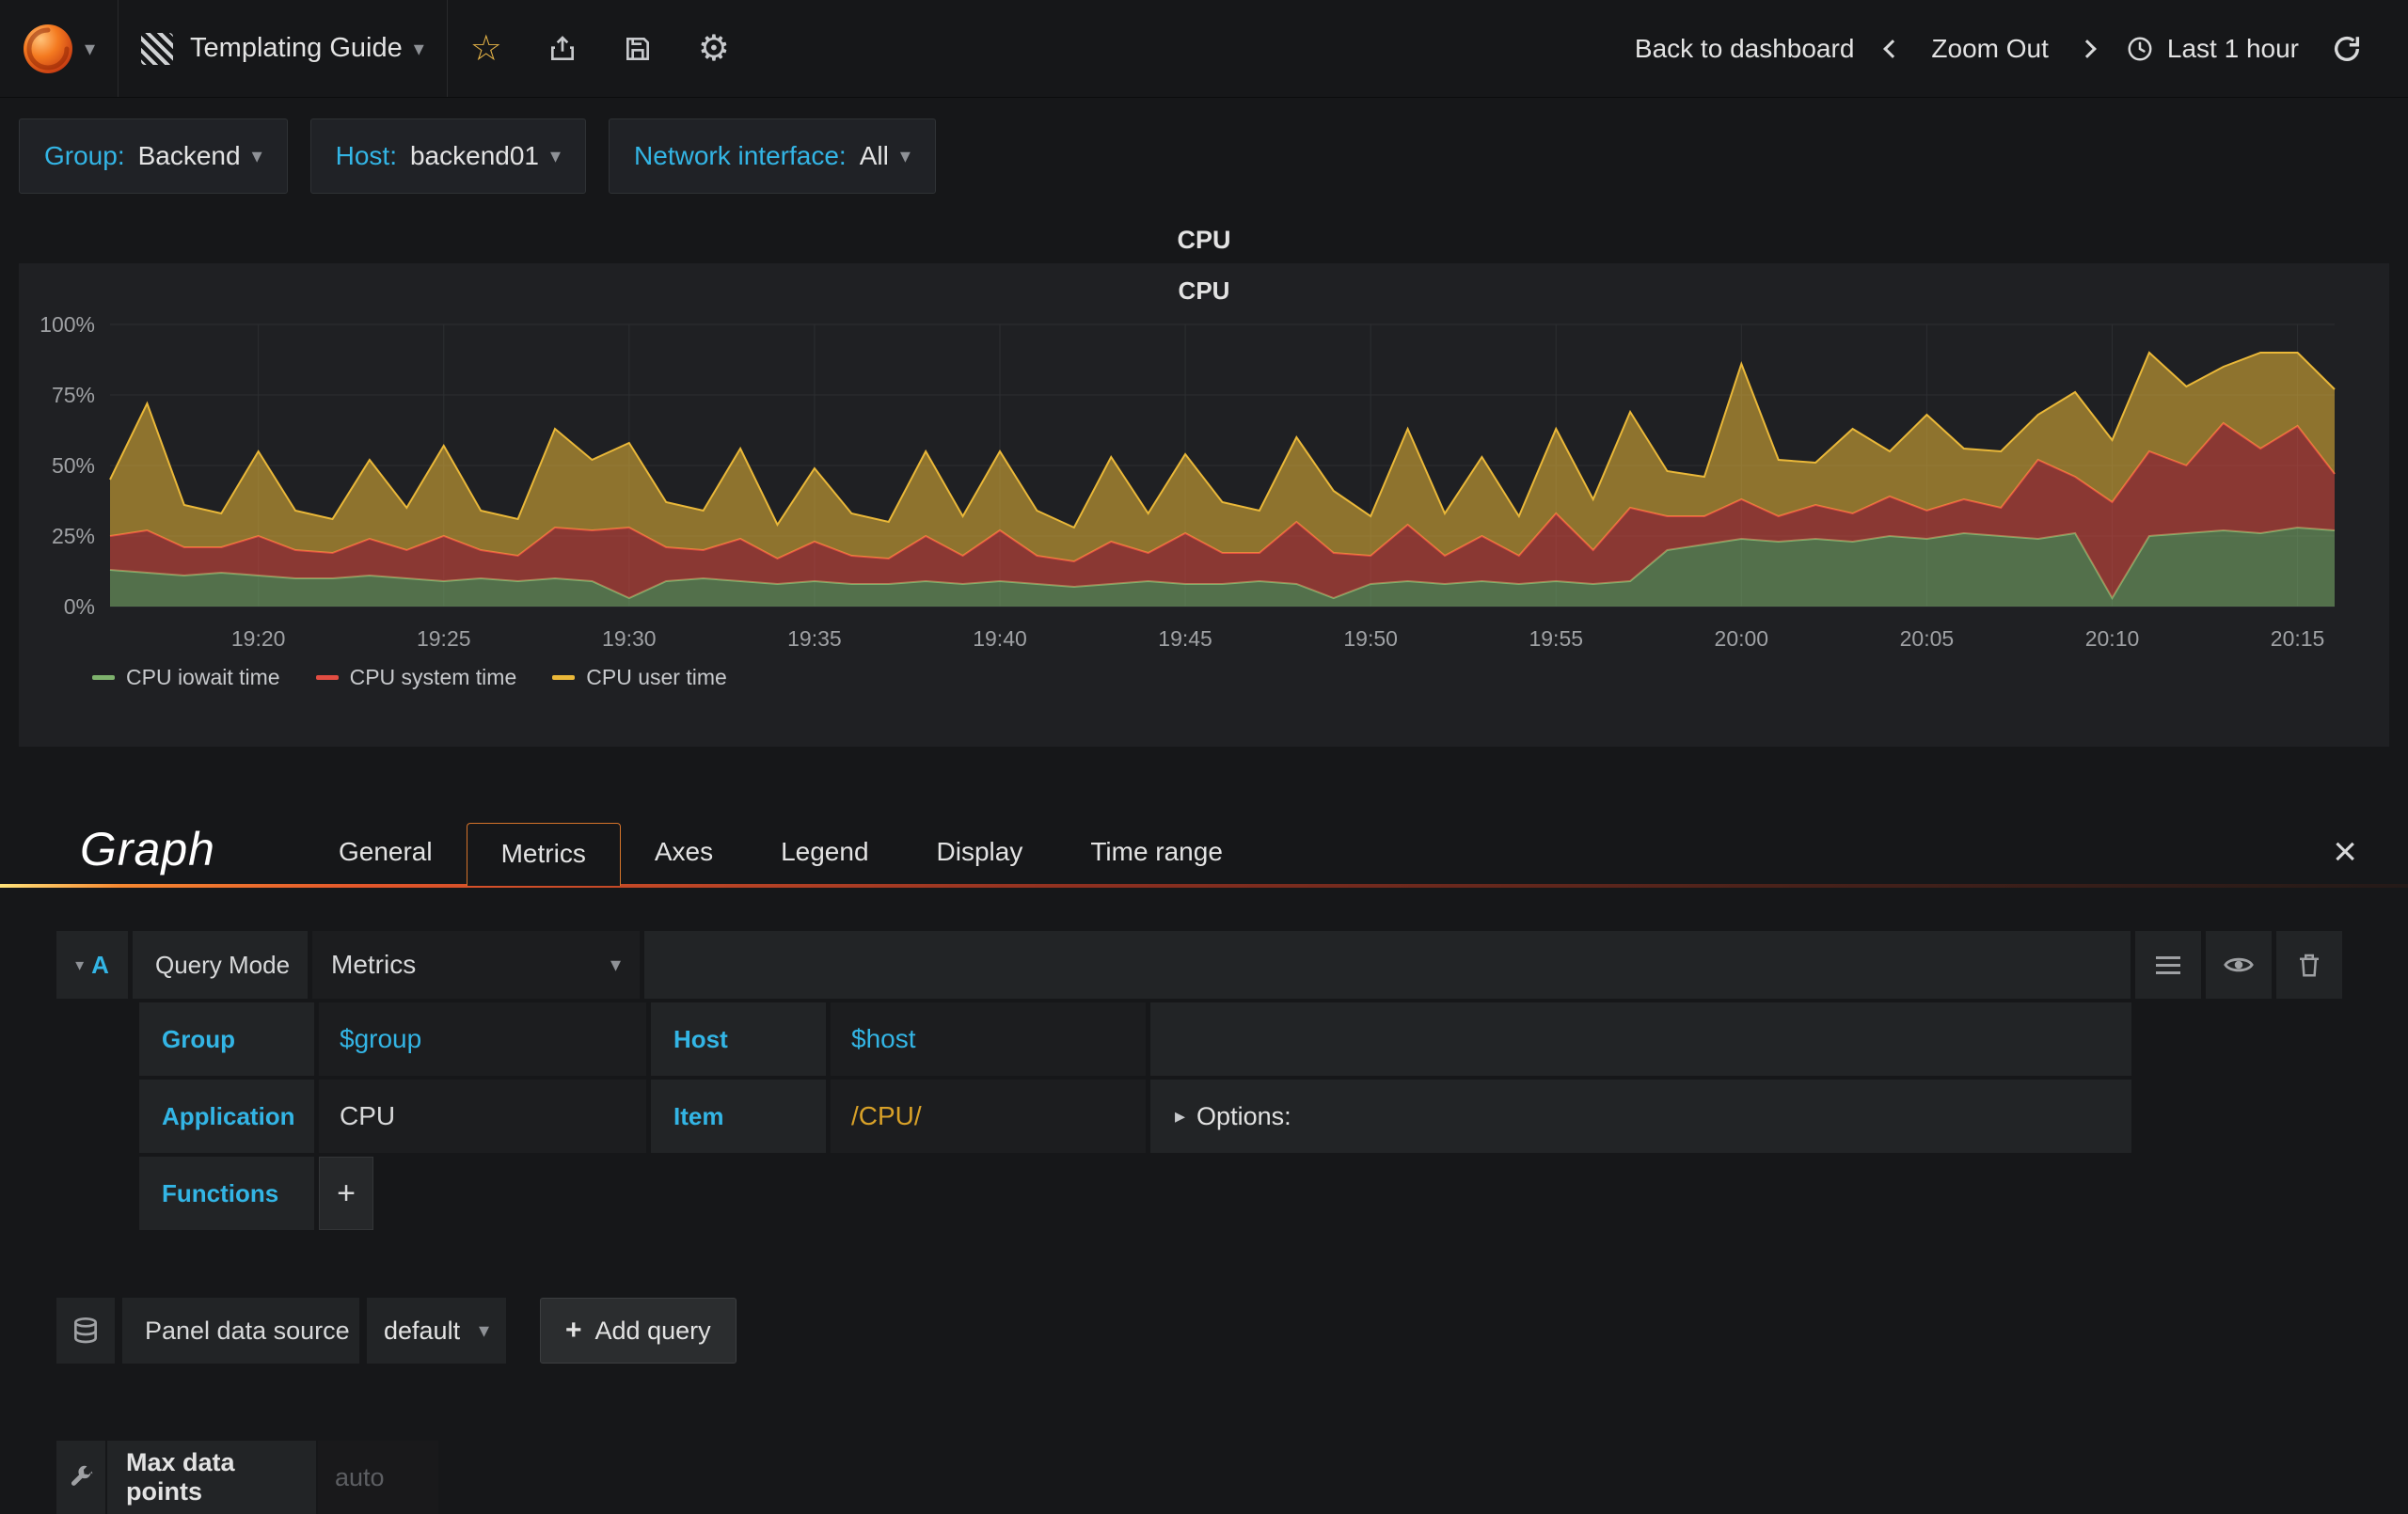 The width and height of the screenshot is (2408, 1514). Describe the element at coordinates (203, 677) in the screenshot. I see `legend-label: CPU iowait time` at that location.